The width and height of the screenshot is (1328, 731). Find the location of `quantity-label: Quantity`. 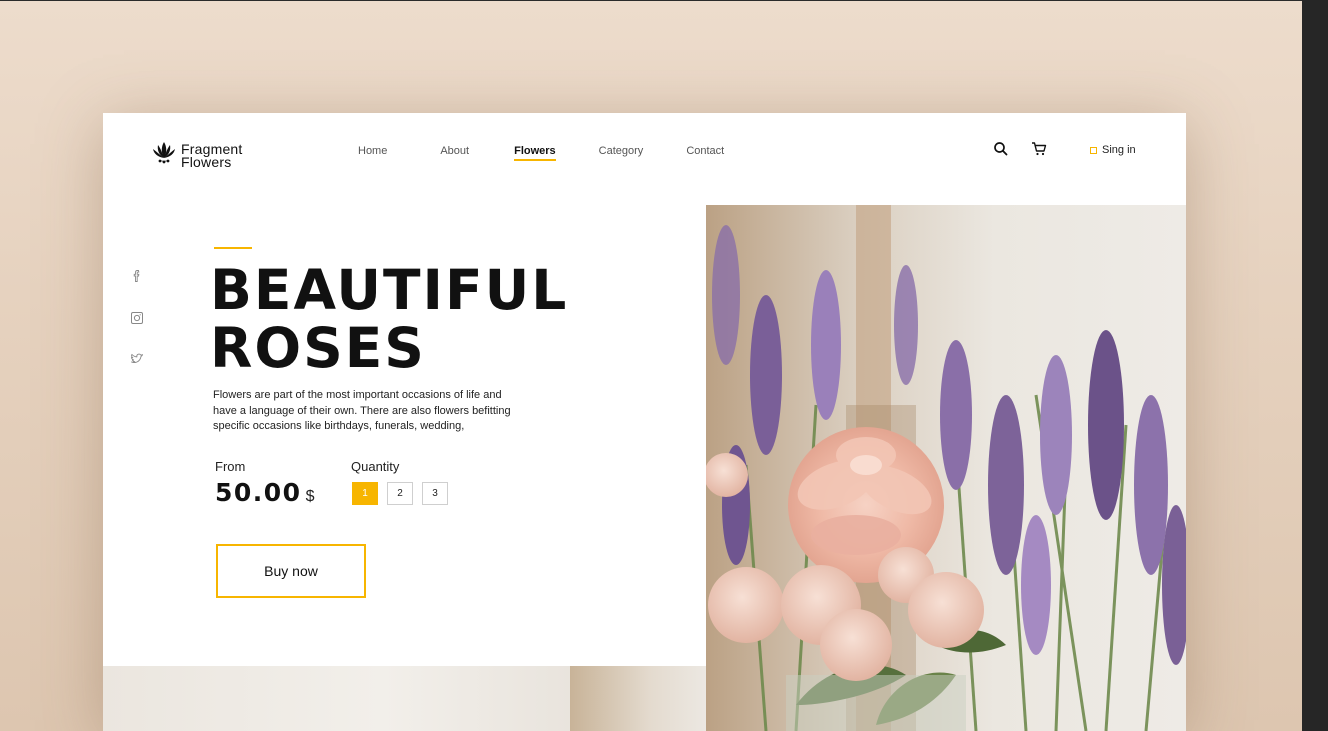

quantity-label: Quantity is located at coordinates (375, 466).